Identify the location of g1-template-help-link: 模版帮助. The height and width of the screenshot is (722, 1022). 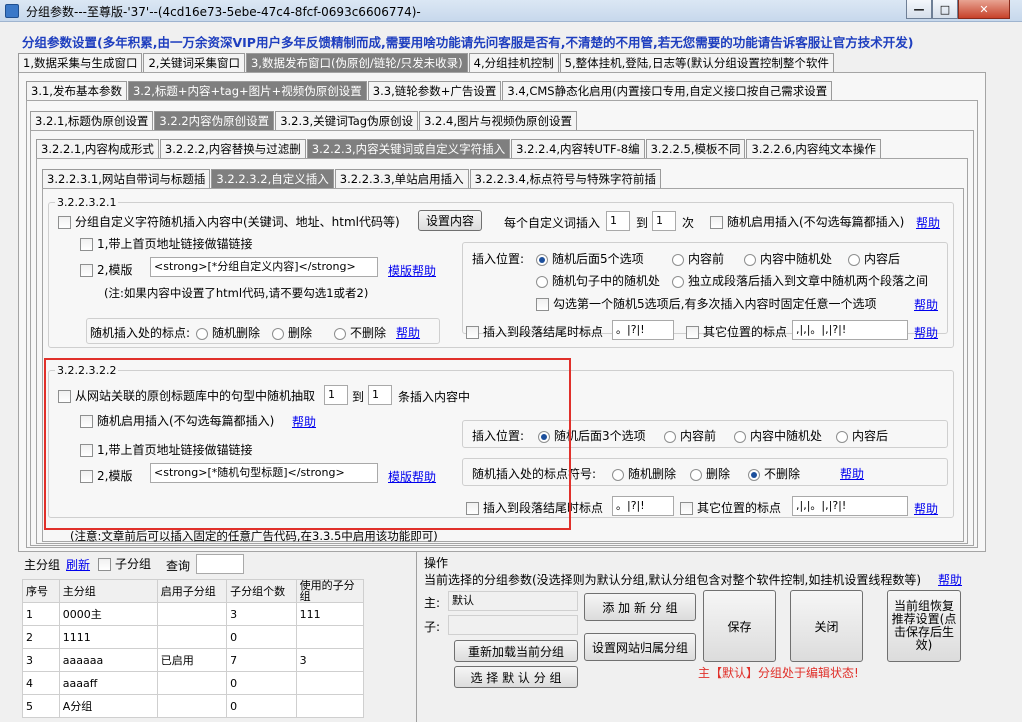
(412, 270).